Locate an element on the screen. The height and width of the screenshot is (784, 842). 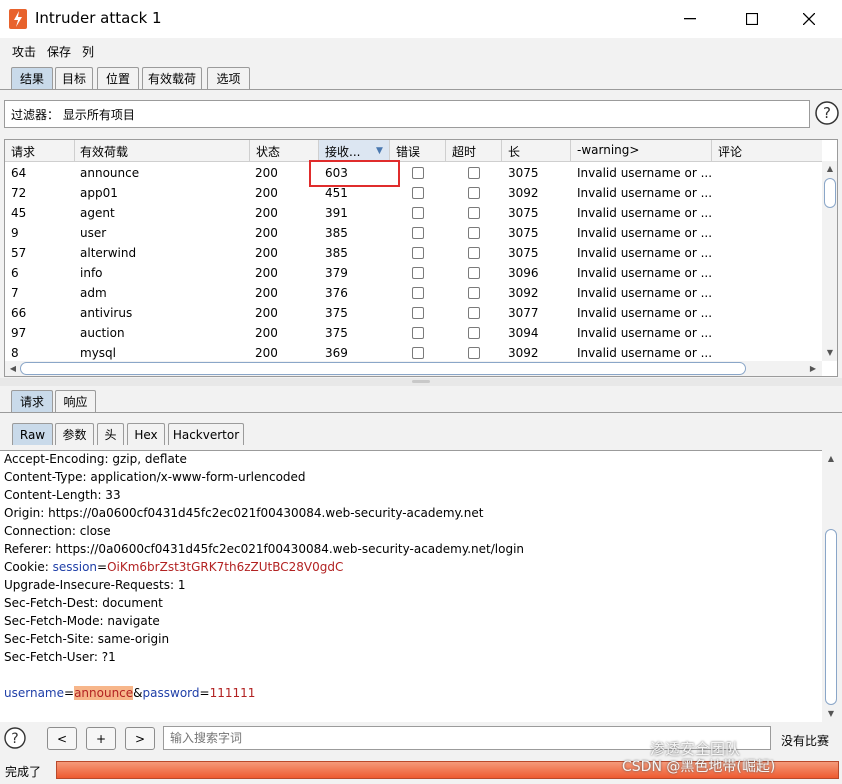
scroll-up-icon: ▲ is located at coordinates (830, 168).